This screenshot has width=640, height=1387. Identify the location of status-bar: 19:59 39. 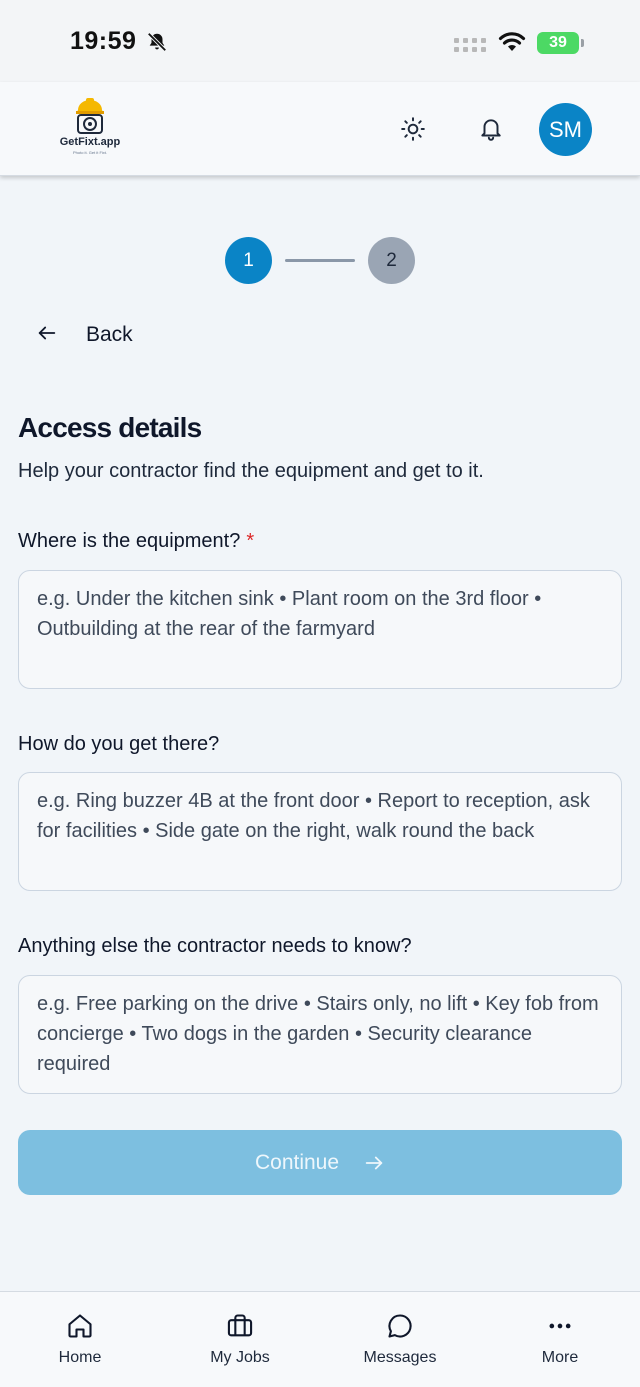
(320, 41).